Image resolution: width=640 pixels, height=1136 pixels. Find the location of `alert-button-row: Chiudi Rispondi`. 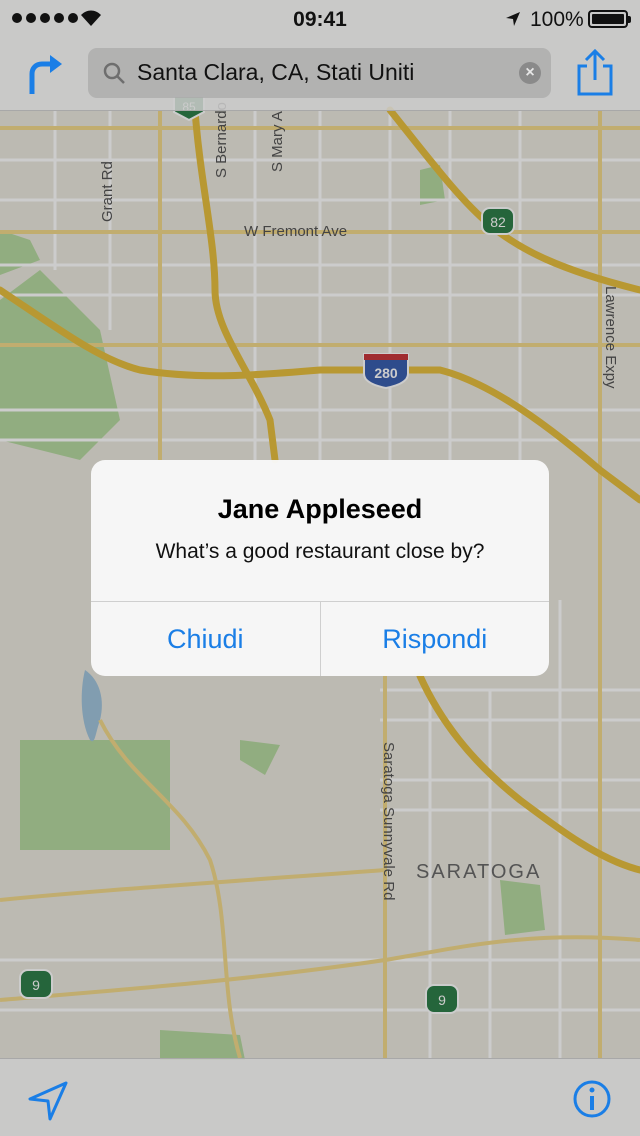

alert-button-row: Chiudi Rispondi is located at coordinates (320, 638).